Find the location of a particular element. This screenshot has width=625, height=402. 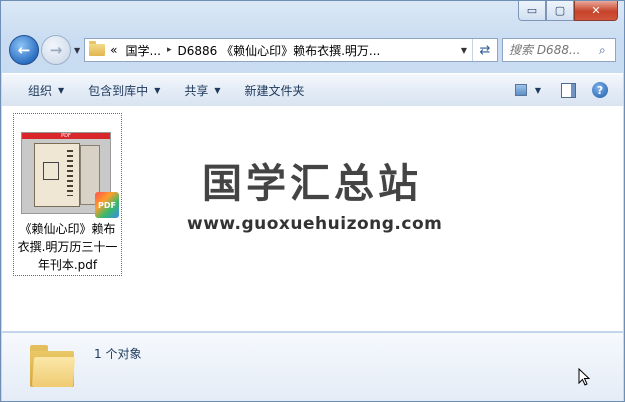

forward-button: → is located at coordinates (56, 50).